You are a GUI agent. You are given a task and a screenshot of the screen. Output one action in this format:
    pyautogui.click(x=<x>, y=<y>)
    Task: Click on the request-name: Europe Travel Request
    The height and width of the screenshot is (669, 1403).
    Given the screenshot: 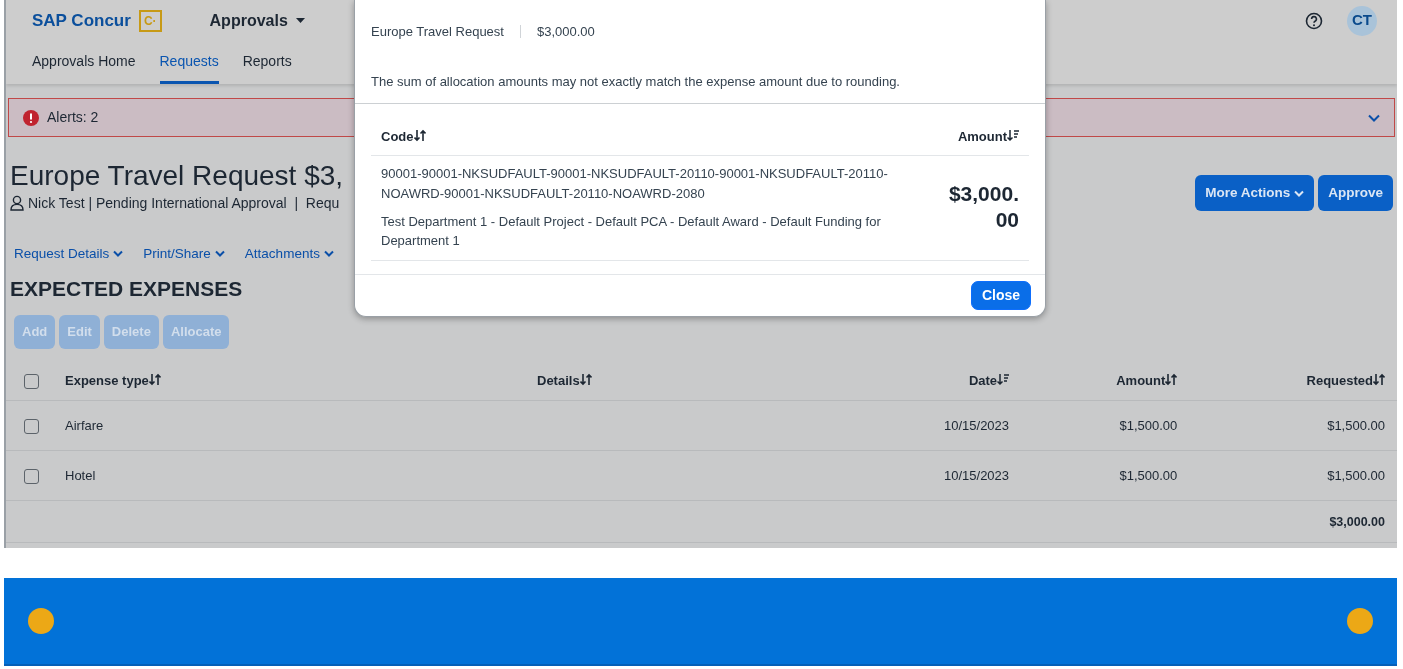 What is the action you would take?
    pyautogui.click(x=437, y=32)
    